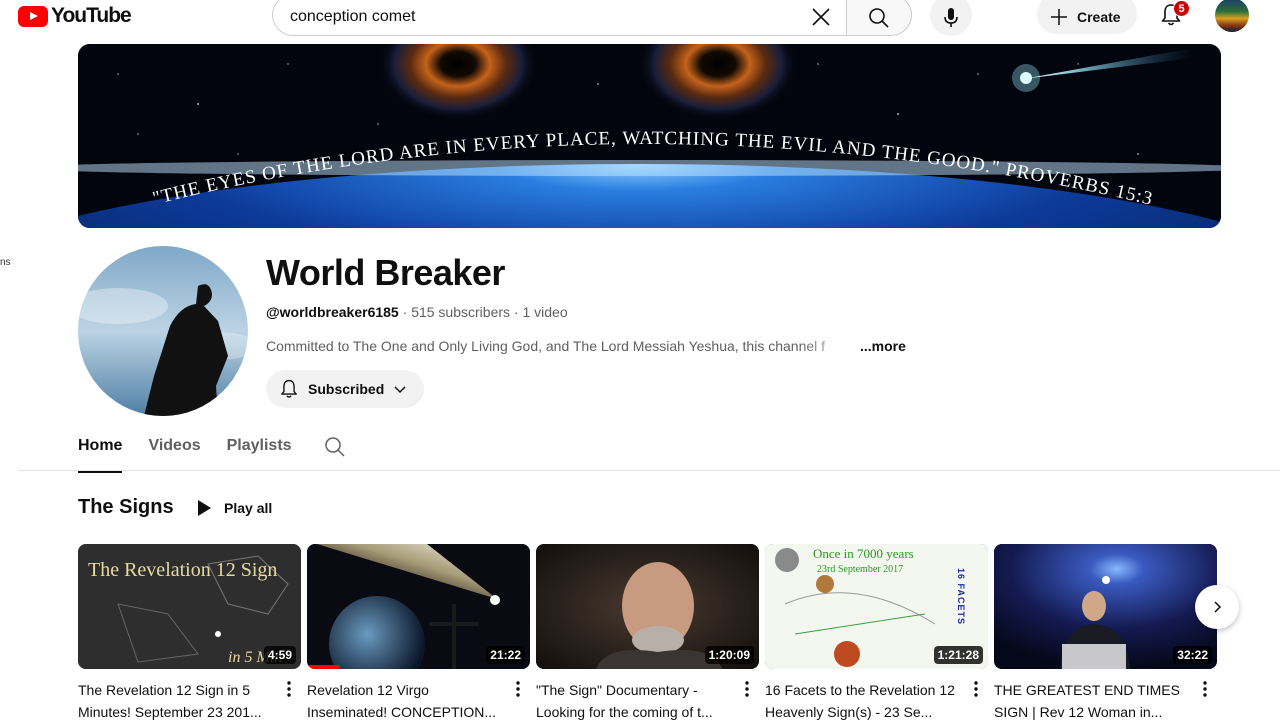 The image size is (1280, 720). I want to click on subscribed-label: Subscribed, so click(346, 389).